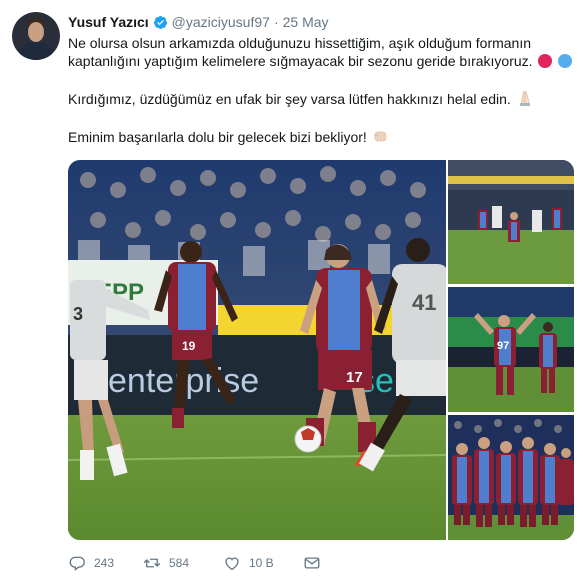  I want to click on like-button: 10 B, so click(263, 563).